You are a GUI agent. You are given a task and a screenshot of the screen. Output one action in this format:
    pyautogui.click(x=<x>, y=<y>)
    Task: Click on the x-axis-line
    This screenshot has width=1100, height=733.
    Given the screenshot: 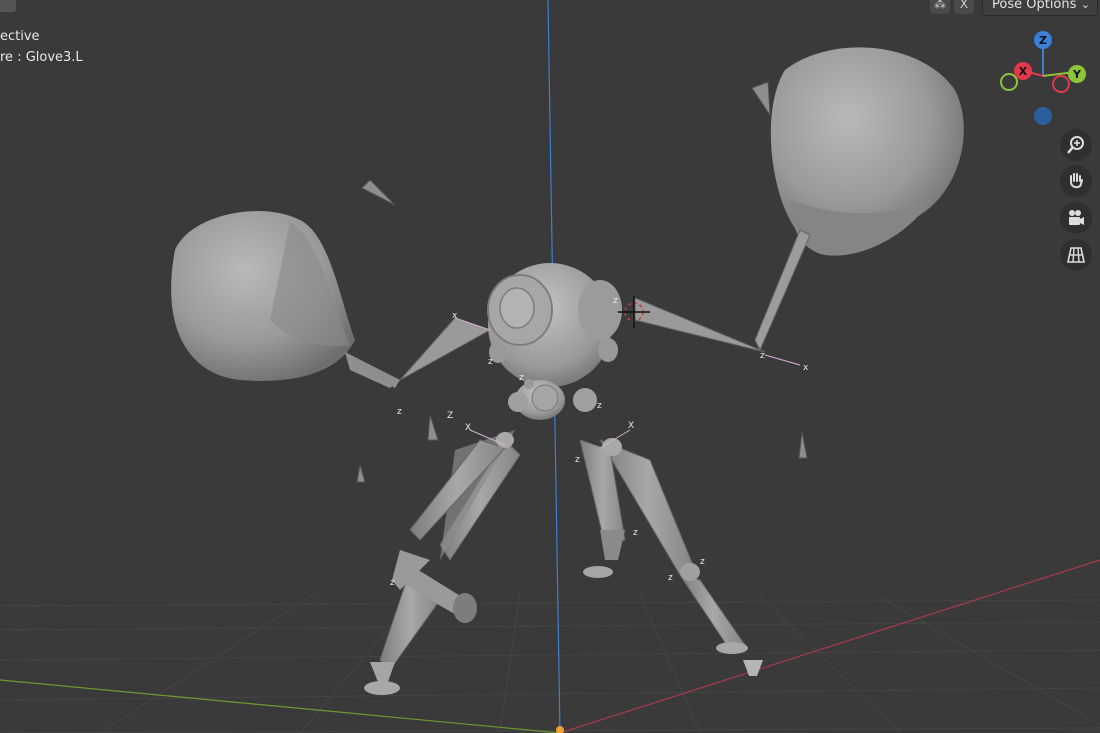 What is the action you would take?
    pyautogui.click(x=280, y=706)
    